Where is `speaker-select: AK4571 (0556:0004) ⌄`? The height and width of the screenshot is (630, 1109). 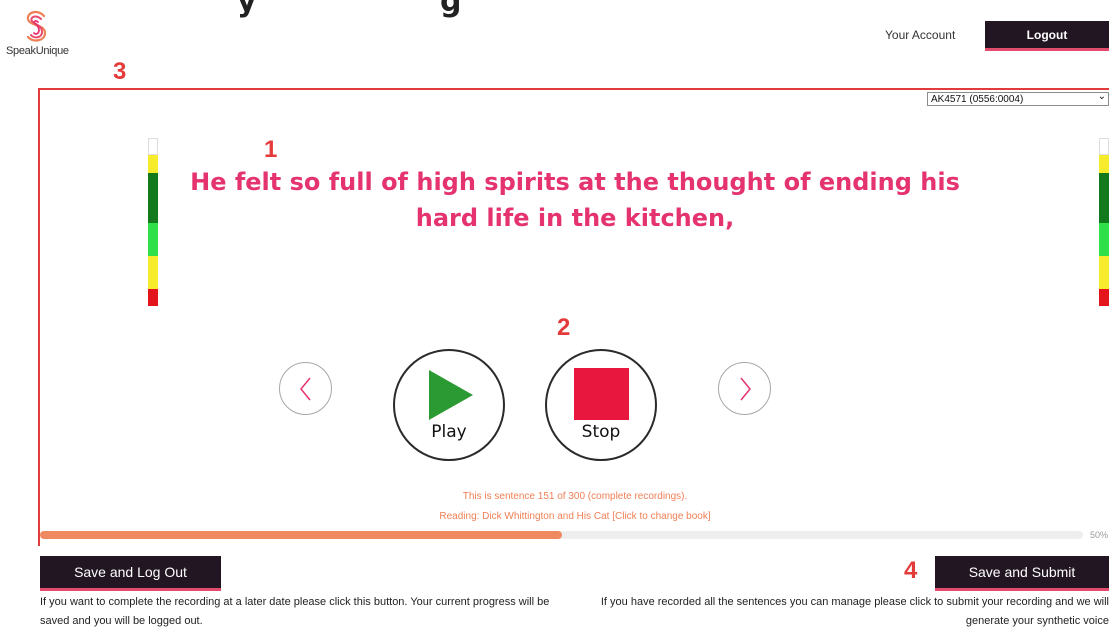 speaker-select: AK4571 (0556:0004) ⌄ is located at coordinates (1018, 98).